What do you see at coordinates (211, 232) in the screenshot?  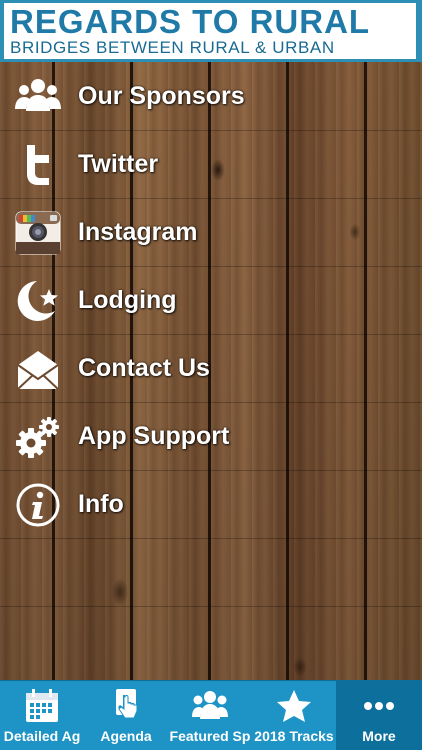 I see `menu-item-instagram: Instagram` at bounding box center [211, 232].